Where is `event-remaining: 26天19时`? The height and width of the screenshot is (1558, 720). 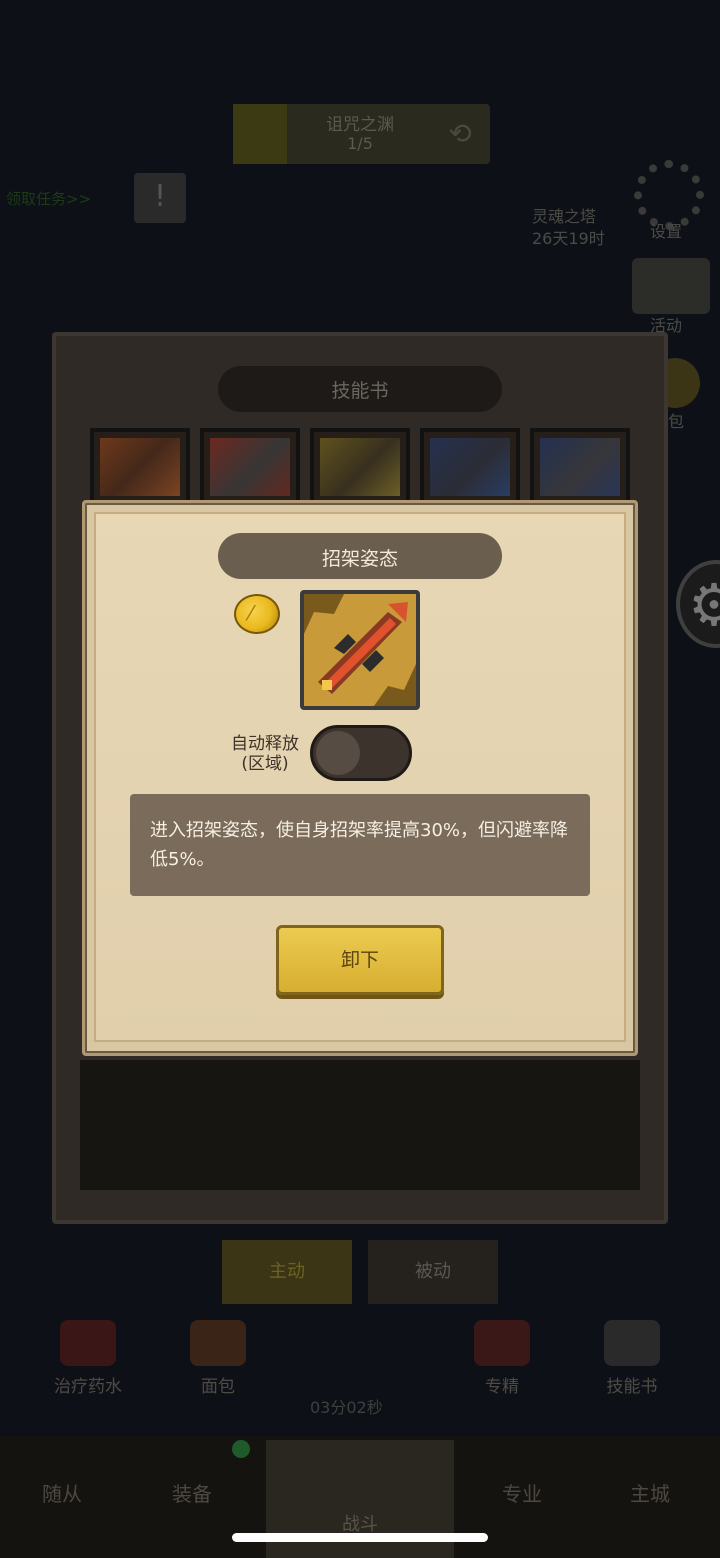
event-remaining: 26天19时 is located at coordinates (568, 238).